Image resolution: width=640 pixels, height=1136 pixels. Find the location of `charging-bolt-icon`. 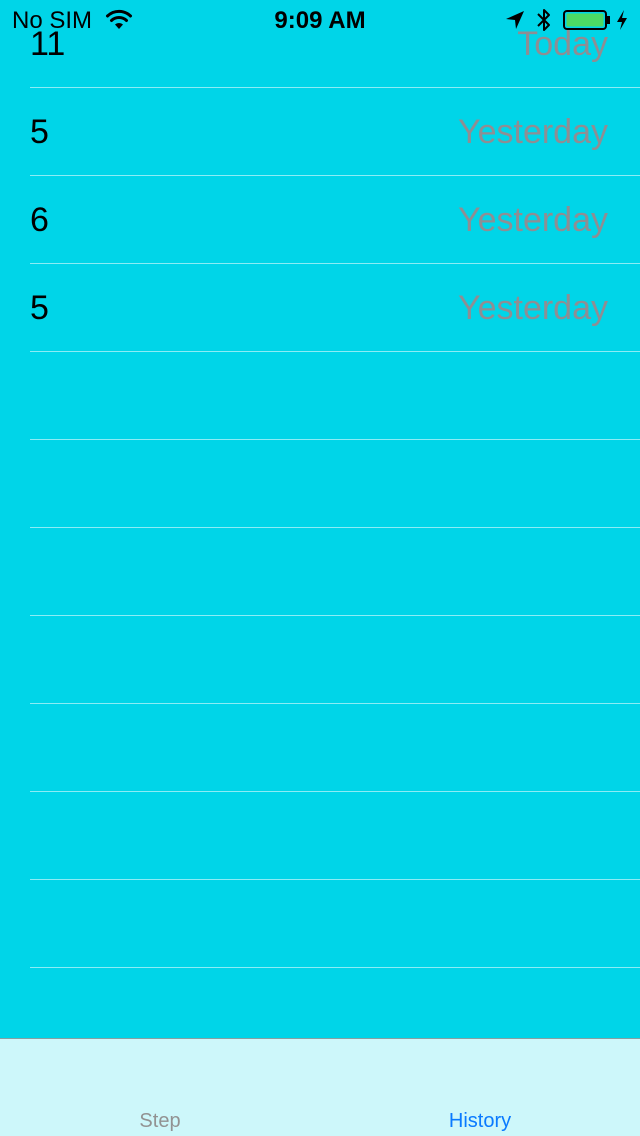

charging-bolt-icon is located at coordinates (622, 20).